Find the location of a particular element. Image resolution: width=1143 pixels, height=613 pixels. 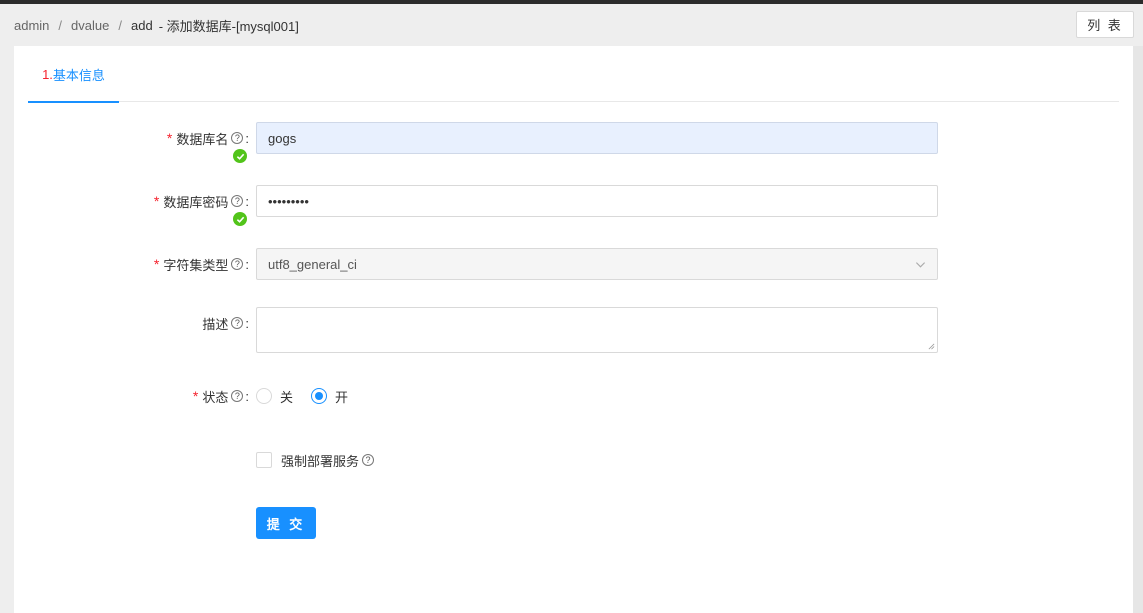

status-option-off-label: 关 is located at coordinates (287, 397).